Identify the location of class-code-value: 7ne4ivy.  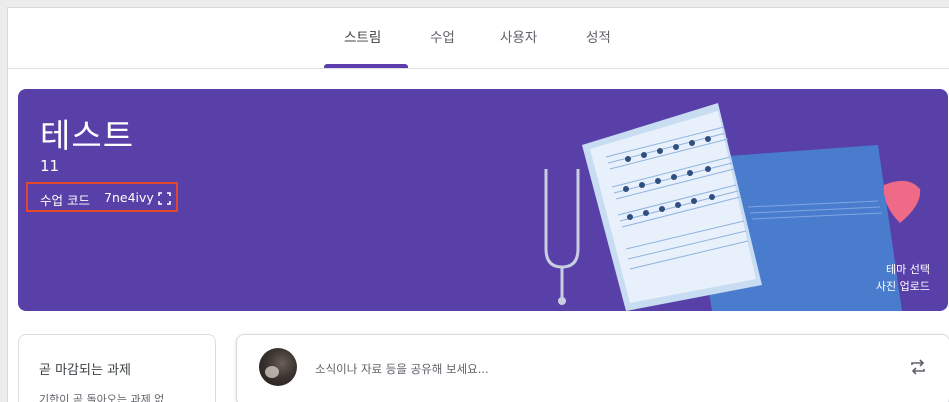
(129, 197).